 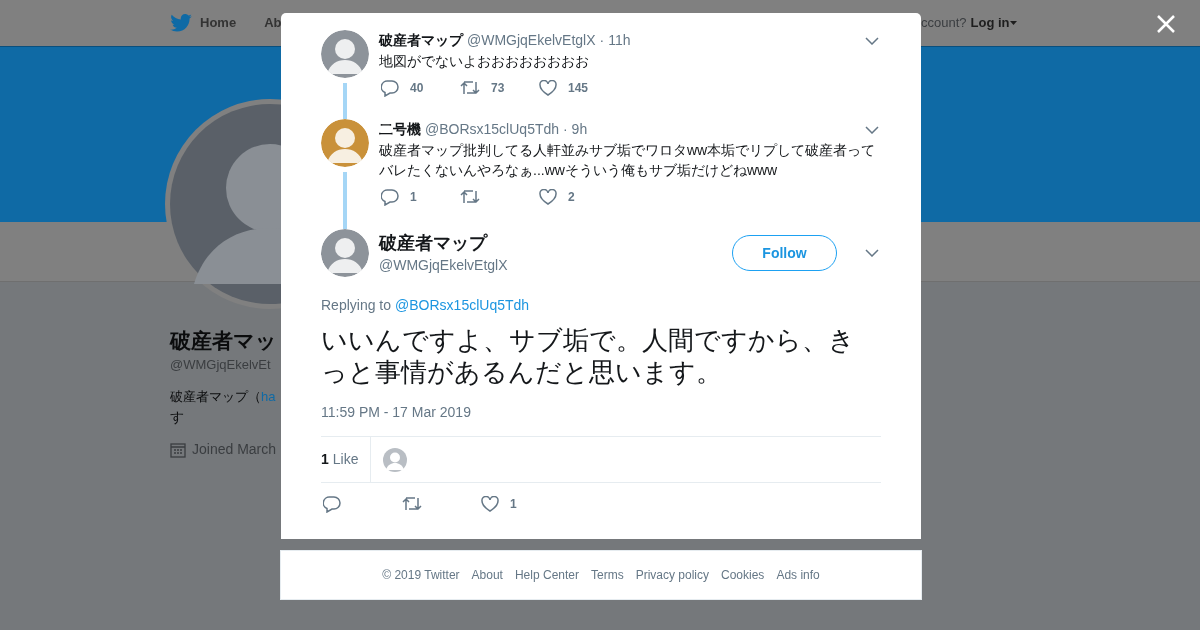 I want to click on action-count: 145, so click(x=578, y=88).